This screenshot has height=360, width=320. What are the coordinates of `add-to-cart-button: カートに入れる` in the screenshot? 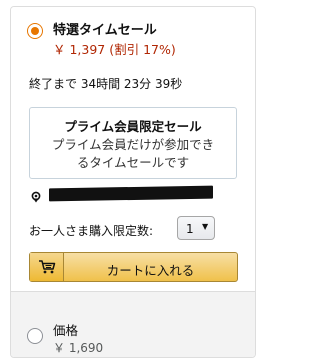 It's located at (133, 267).